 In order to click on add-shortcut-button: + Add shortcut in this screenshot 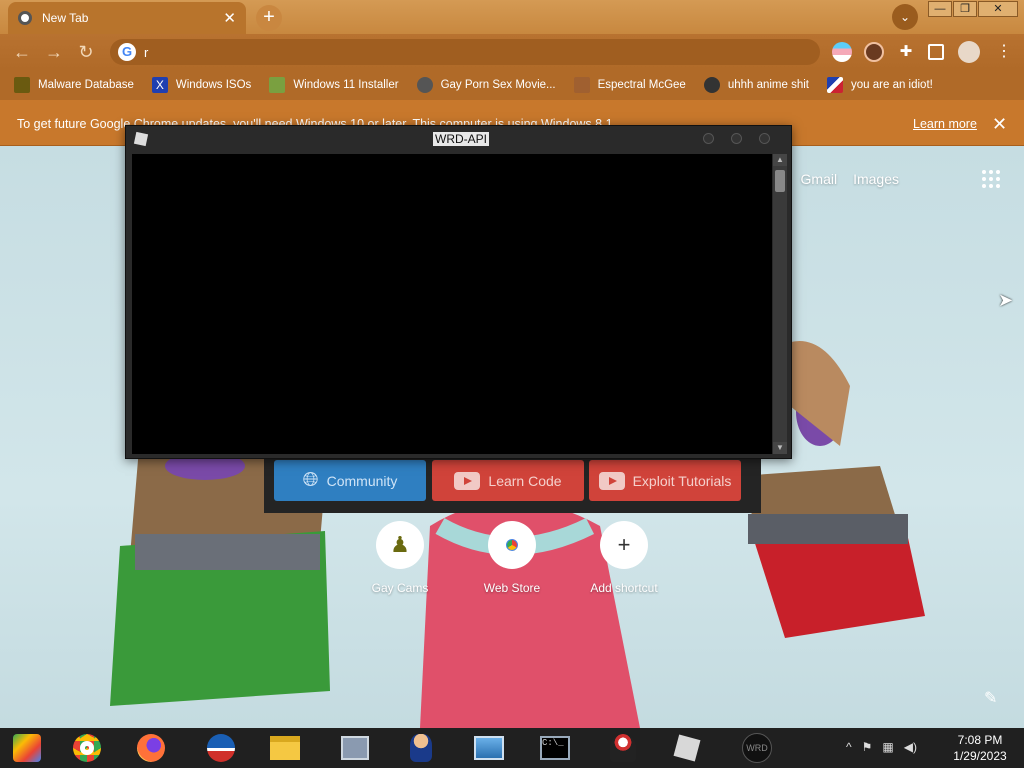, I will do `click(624, 558)`.